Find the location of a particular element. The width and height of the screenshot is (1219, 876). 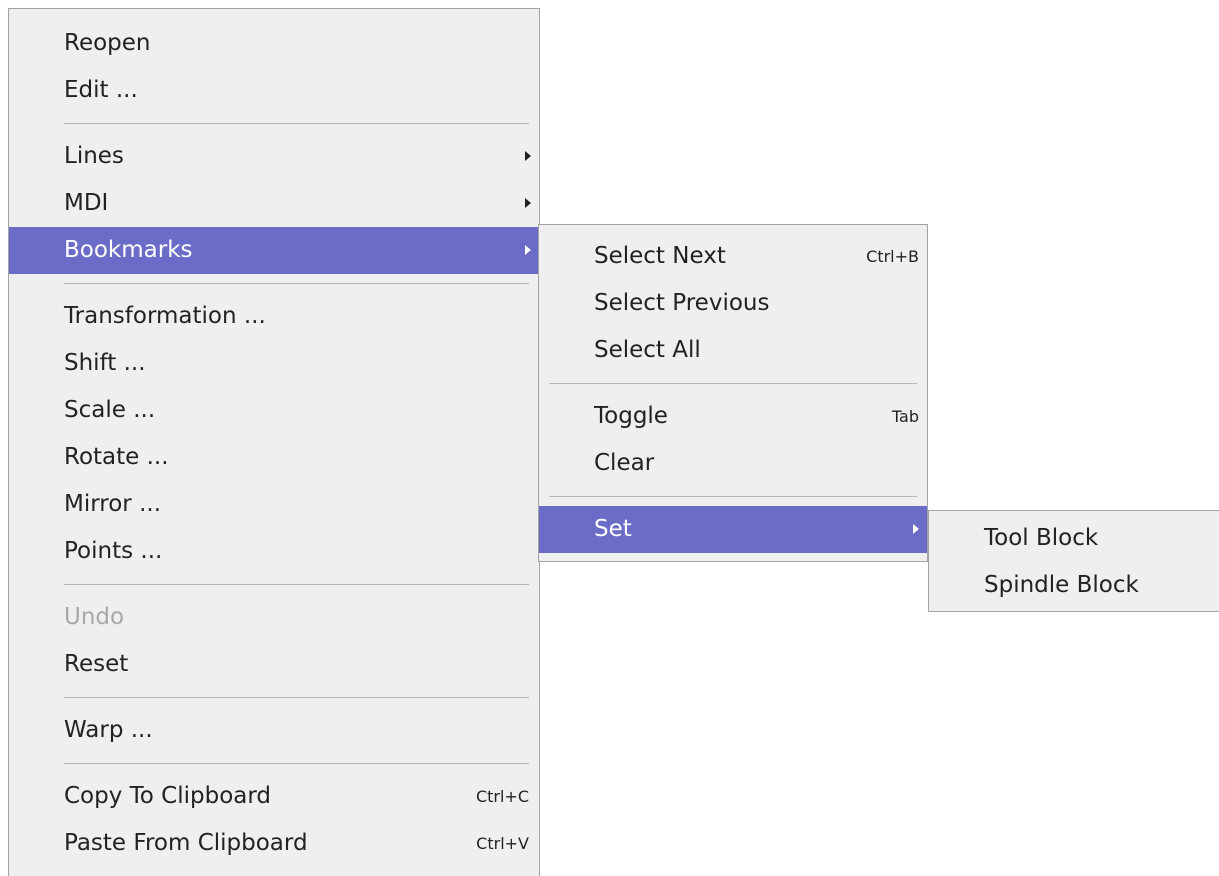

menu-item-label: Undo is located at coordinates (94, 617).